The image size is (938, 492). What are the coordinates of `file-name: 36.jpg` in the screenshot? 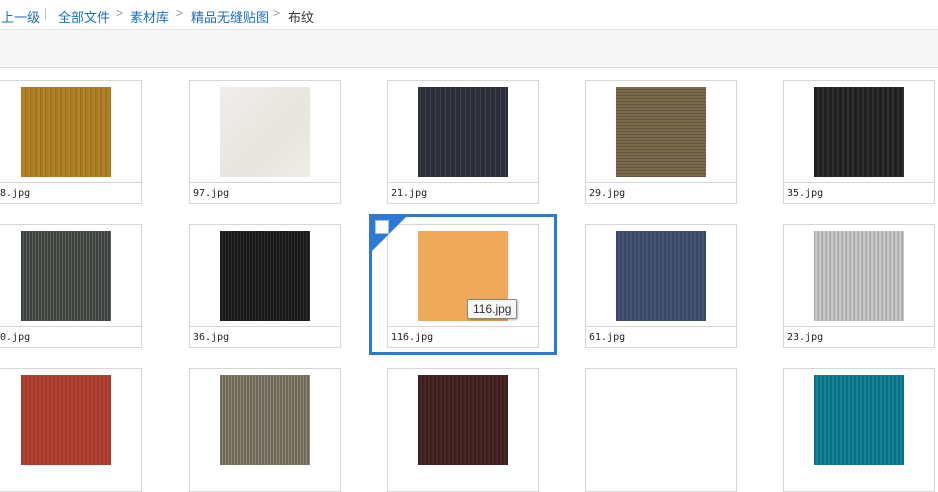 It's located at (211, 337).